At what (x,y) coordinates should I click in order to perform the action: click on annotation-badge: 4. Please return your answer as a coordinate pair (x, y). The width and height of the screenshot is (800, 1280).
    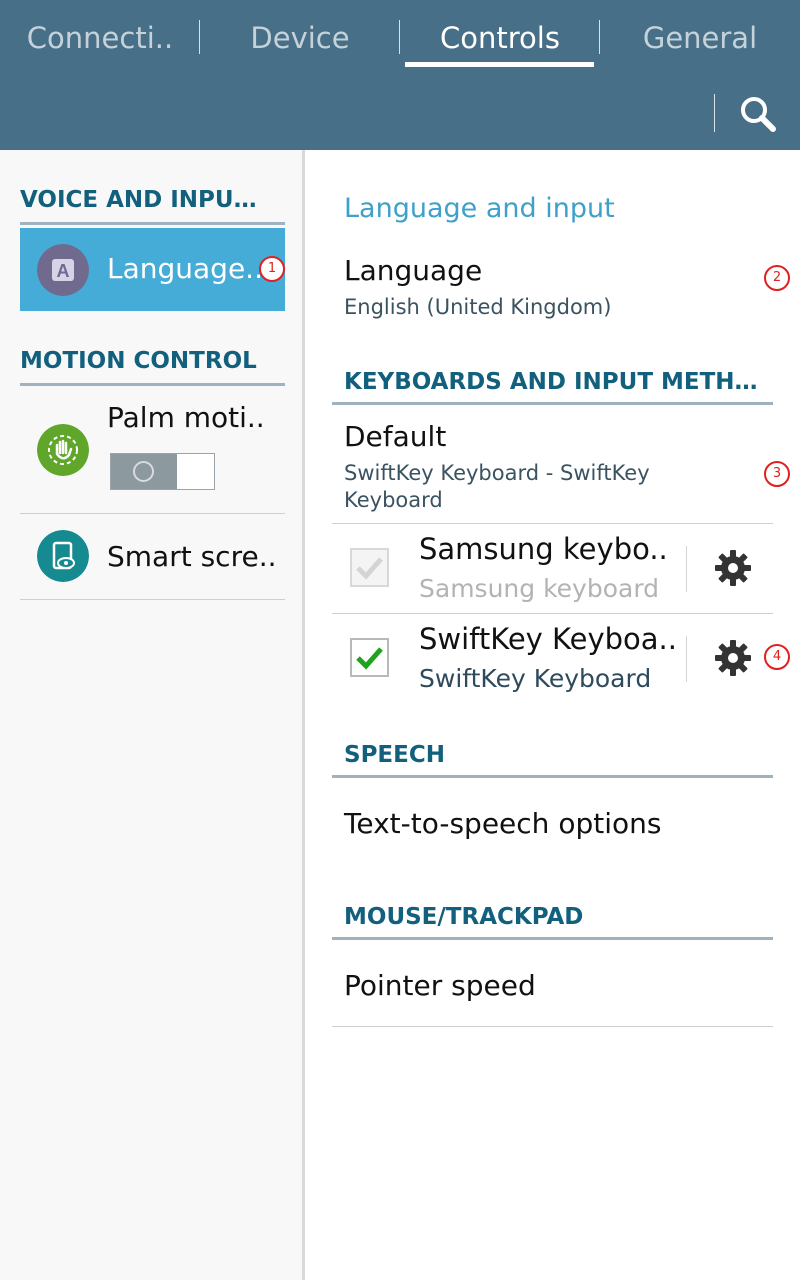
    Looking at the image, I should click on (777, 657).